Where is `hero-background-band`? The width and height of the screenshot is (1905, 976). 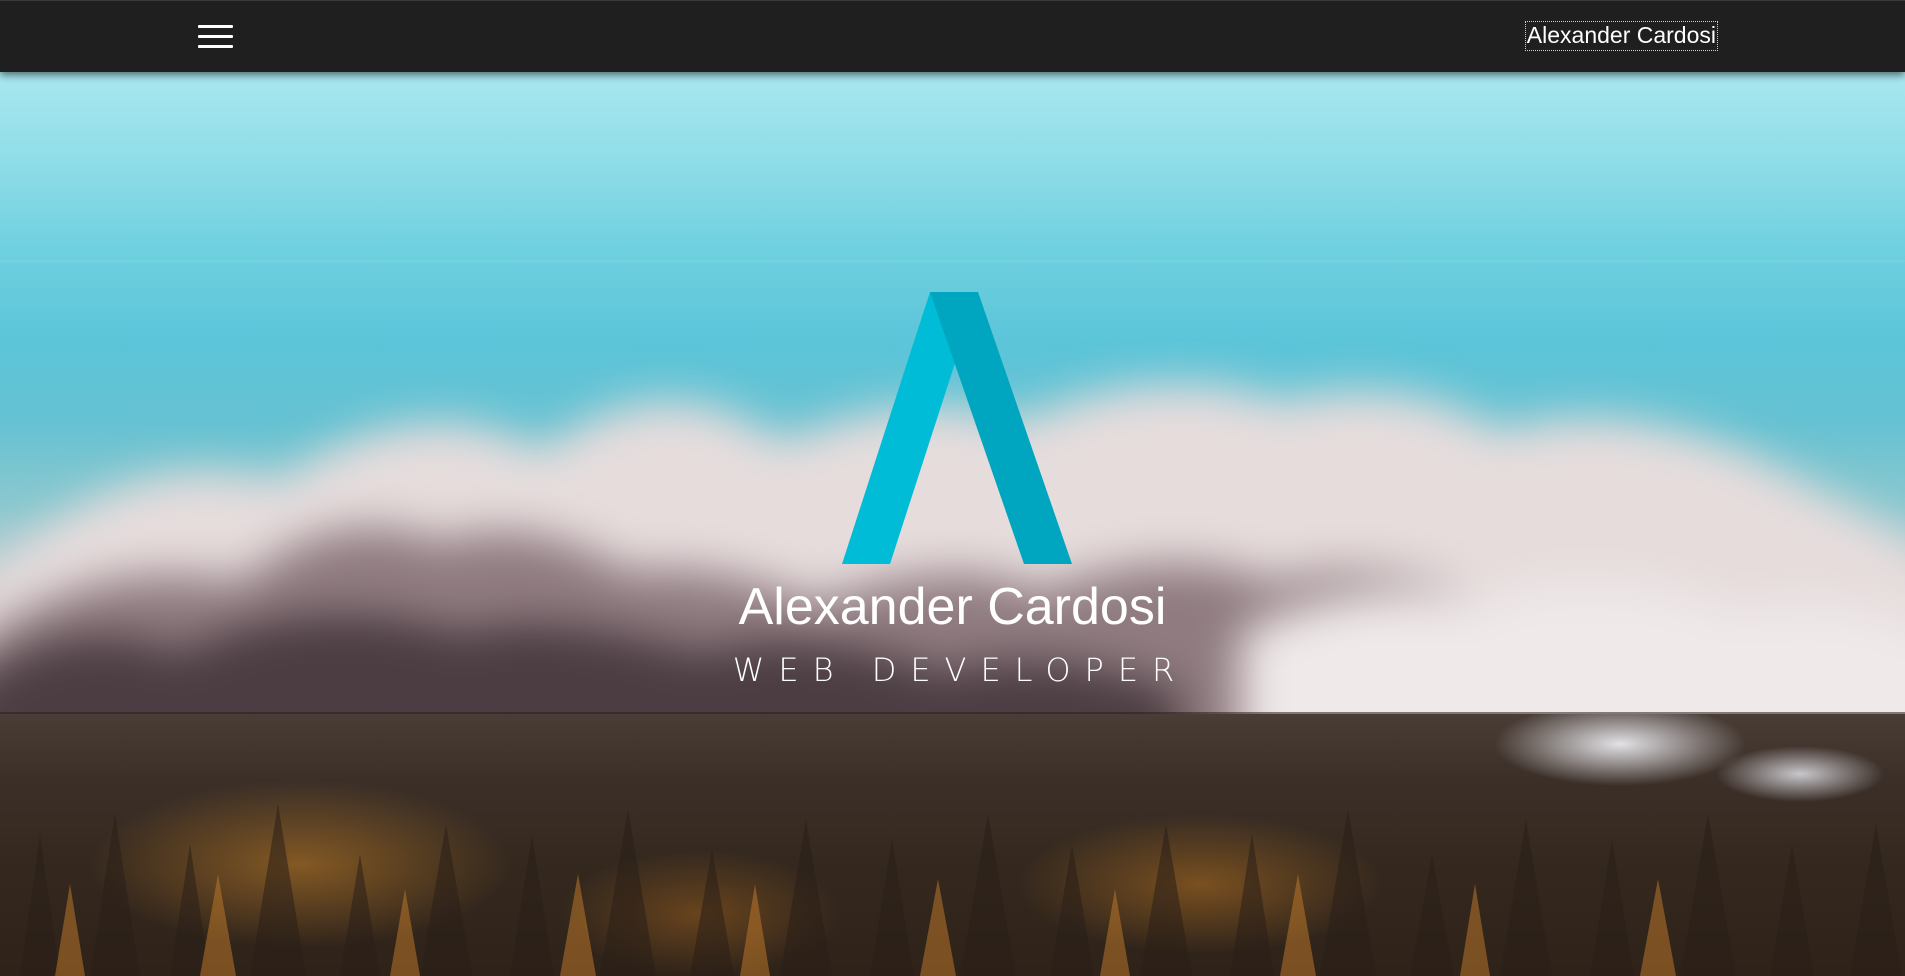 hero-background-band is located at coordinates (952, 261).